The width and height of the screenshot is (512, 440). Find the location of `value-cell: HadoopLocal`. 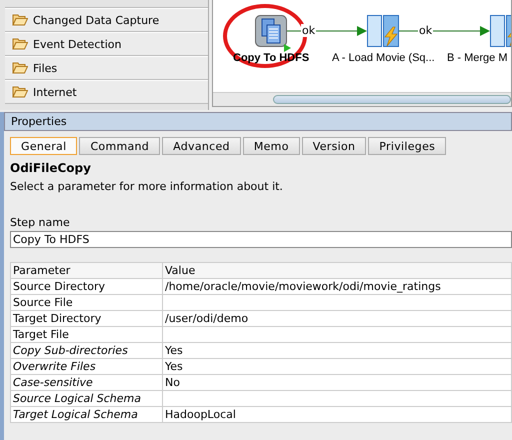

value-cell: HadoopLocal is located at coordinates (337, 414).